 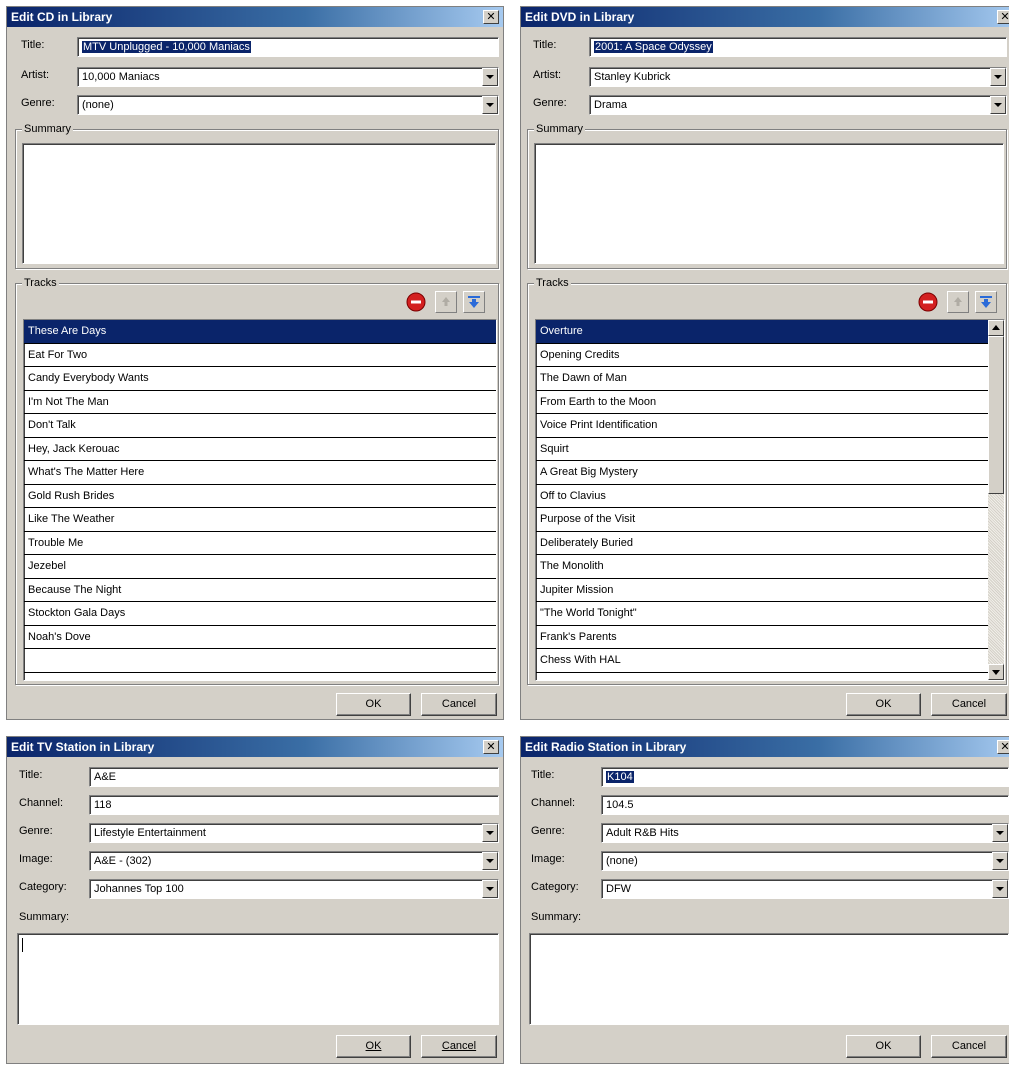 I want to click on dialog-titlebar: Edit TV Station in Library, so click(x=255, y=747).